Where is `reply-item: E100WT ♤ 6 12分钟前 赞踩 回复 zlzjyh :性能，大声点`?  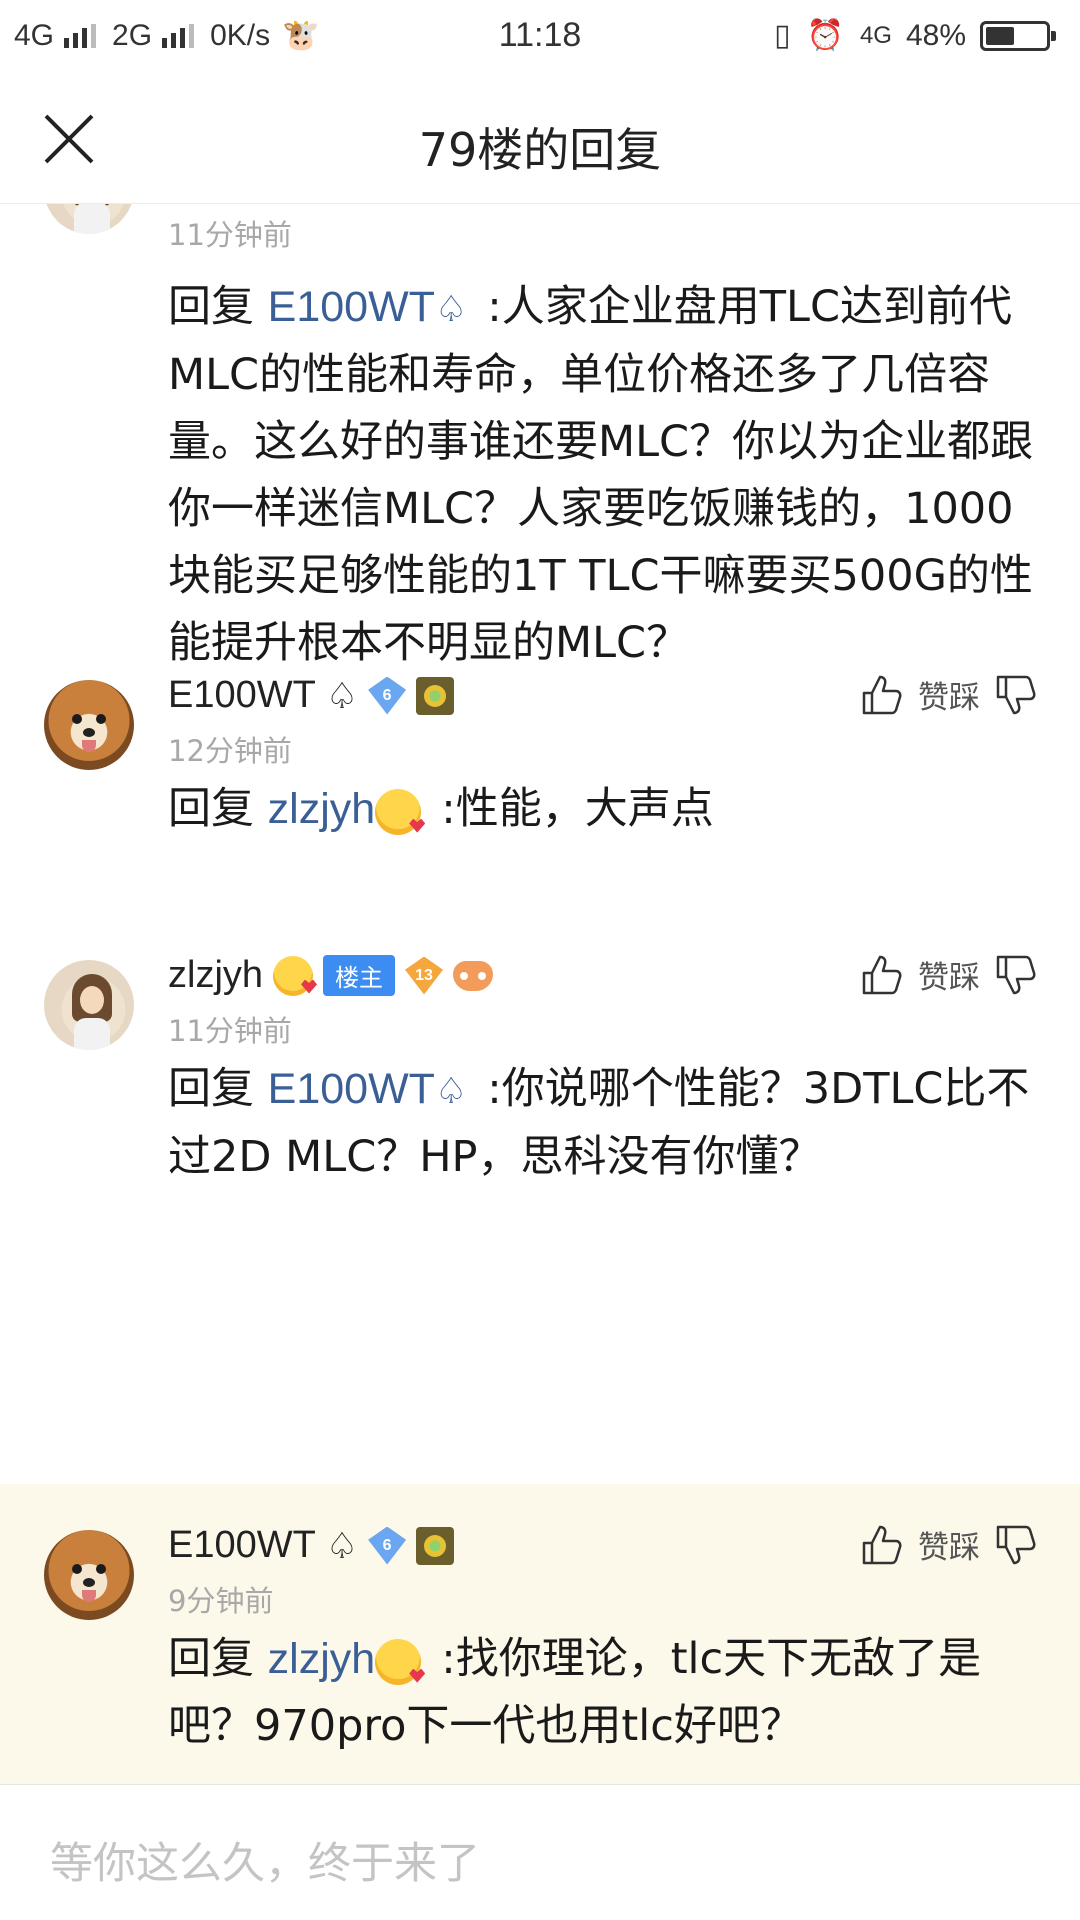
reply-item: E100WT ♤ 6 12分钟前 赞踩 回复 zlzjyh :性能，大声点 is located at coordinates (540, 784).